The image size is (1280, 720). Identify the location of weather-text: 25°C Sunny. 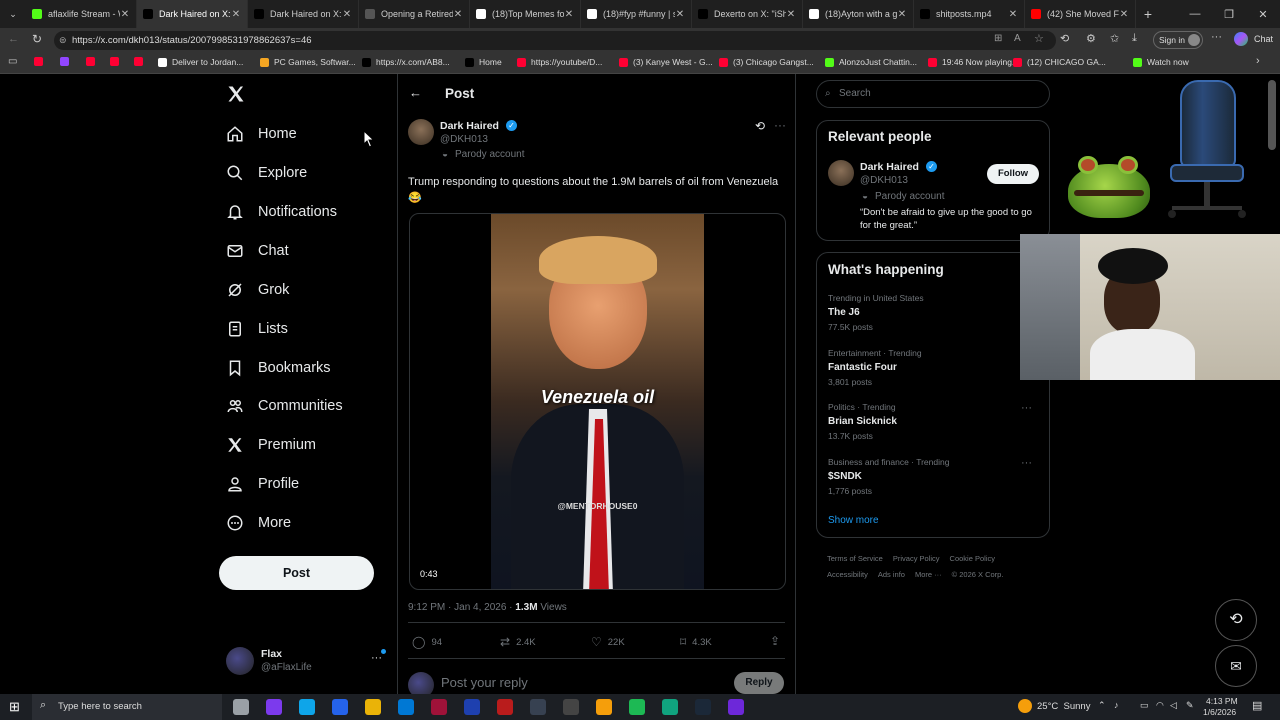
(1063, 706).